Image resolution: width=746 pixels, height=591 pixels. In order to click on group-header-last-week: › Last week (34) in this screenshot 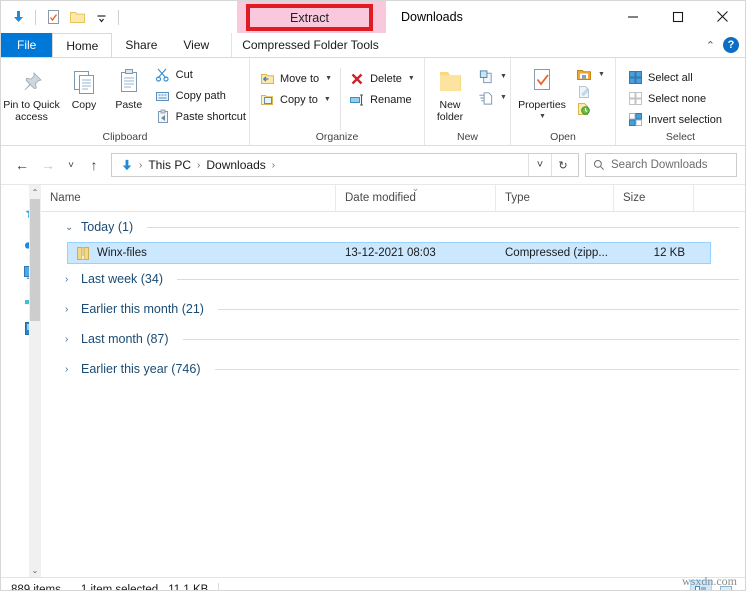, I will do `click(393, 279)`.